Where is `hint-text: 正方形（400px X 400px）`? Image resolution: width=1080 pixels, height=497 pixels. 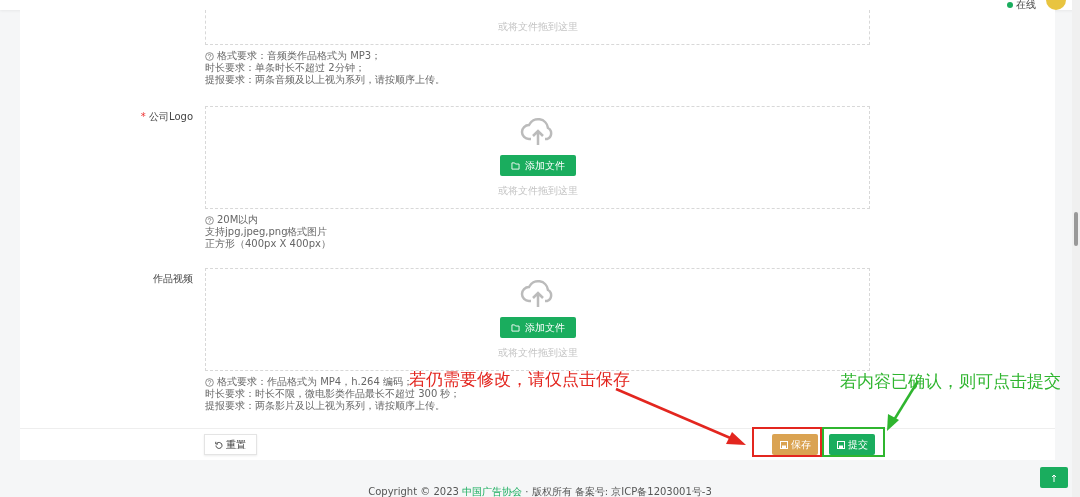
hint-text: 正方形（400px X 400px） is located at coordinates (268, 244).